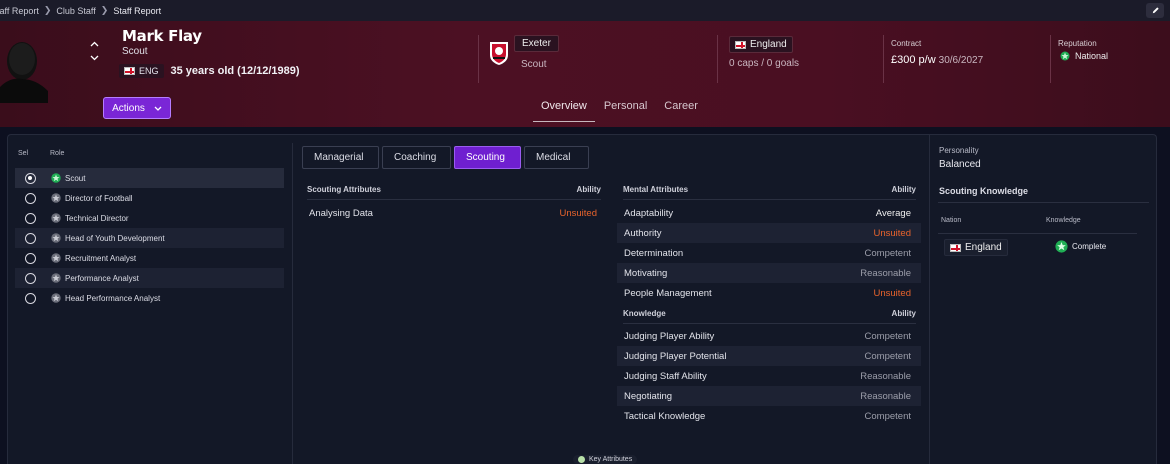 The image size is (1170, 464). What do you see at coordinates (893, 213) in the screenshot?
I see `attribute-value: Average` at bounding box center [893, 213].